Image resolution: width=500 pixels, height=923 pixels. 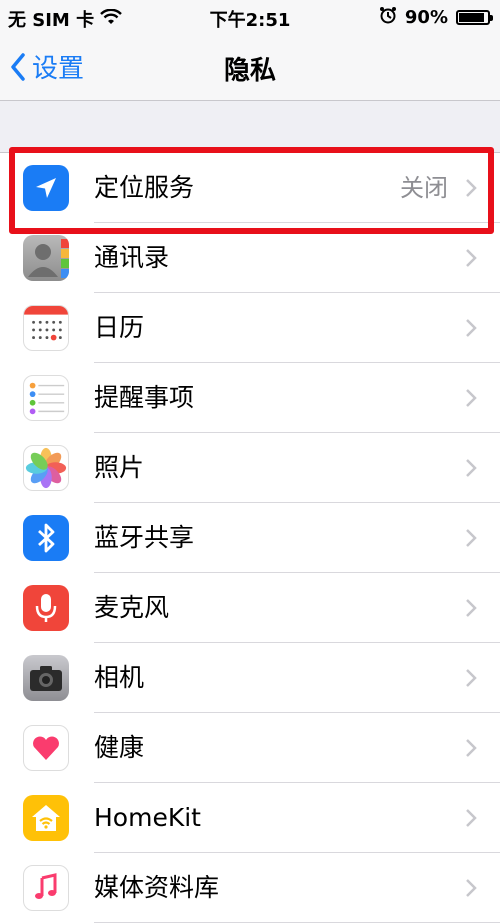 What do you see at coordinates (46, 818) in the screenshot?
I see `homekit-icon` at bounding box center [46, 818].